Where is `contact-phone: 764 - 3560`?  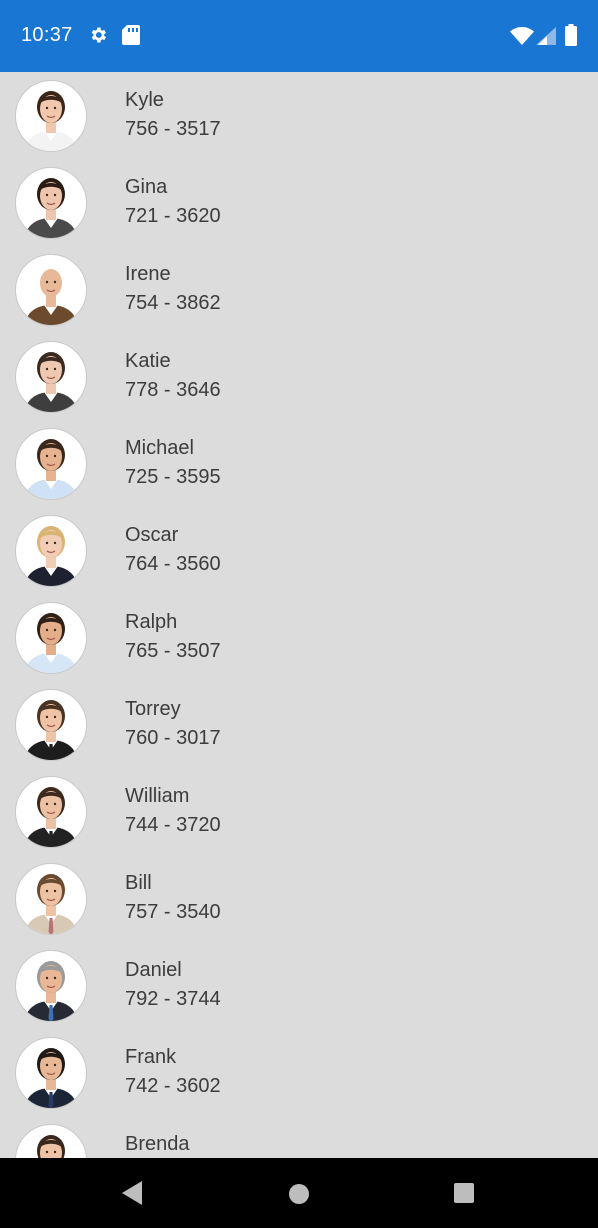
contact-phone: 764 - 3560 is located at coordinates (173, 564).